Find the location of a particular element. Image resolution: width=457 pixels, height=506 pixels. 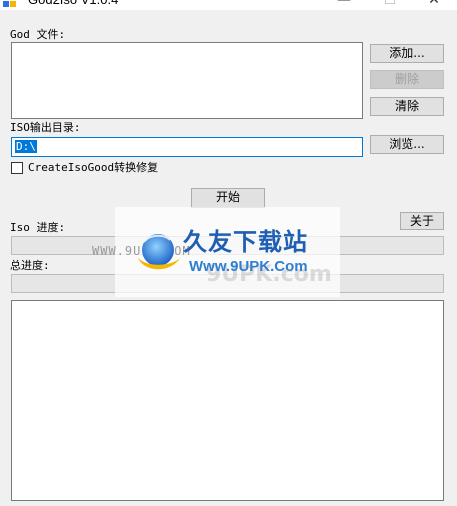

start-button: 开始 is located at coordinates (228, 198).